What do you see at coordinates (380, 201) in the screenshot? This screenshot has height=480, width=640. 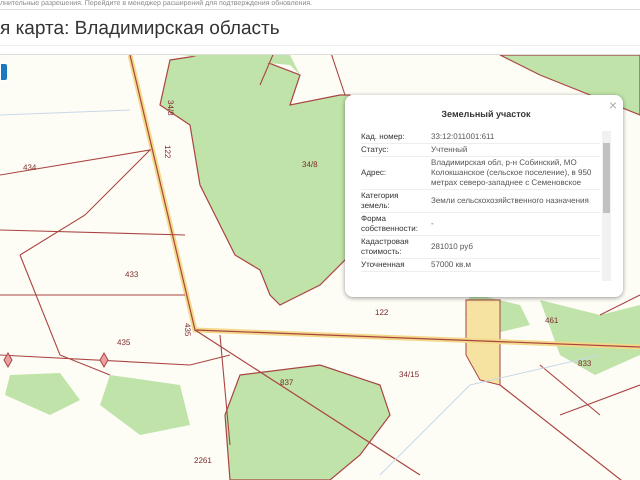 I see `field-label: Категория земель:` at bounding box center [380, 201].